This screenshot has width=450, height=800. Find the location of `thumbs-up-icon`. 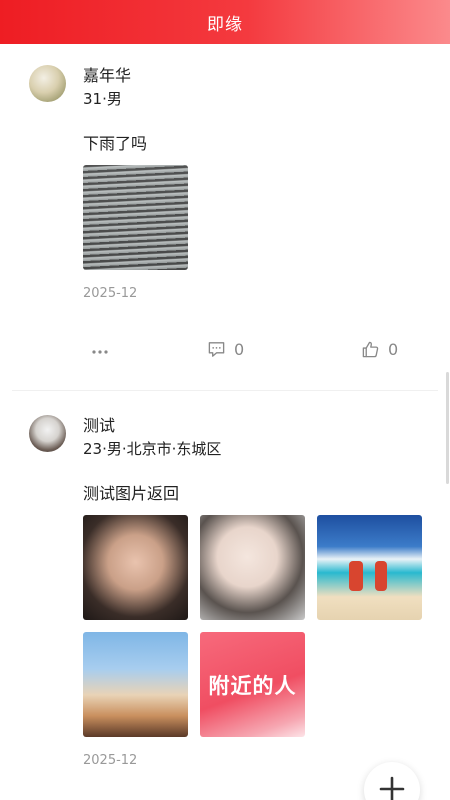

thumbs-up-icon is located at coordinates (370, 349).